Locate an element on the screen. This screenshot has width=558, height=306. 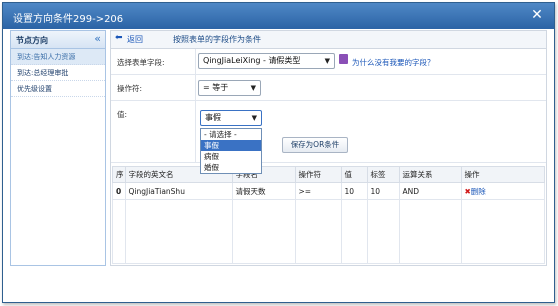
field-select: QingJiaLeiXing - 请假类型 ▼ is located at coordinates (266, 61).